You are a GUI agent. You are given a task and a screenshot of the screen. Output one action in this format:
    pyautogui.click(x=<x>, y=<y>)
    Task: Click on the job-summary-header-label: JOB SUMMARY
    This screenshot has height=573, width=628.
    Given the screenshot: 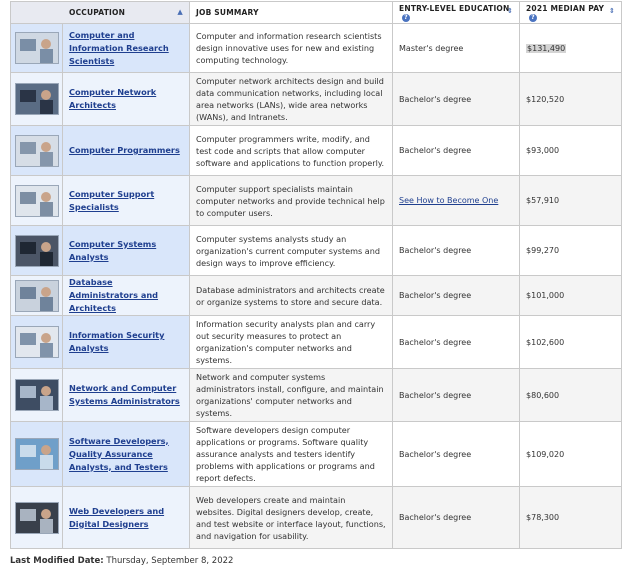 What is the action you would take?
    pyautogui.click(x=227, y=12)
    